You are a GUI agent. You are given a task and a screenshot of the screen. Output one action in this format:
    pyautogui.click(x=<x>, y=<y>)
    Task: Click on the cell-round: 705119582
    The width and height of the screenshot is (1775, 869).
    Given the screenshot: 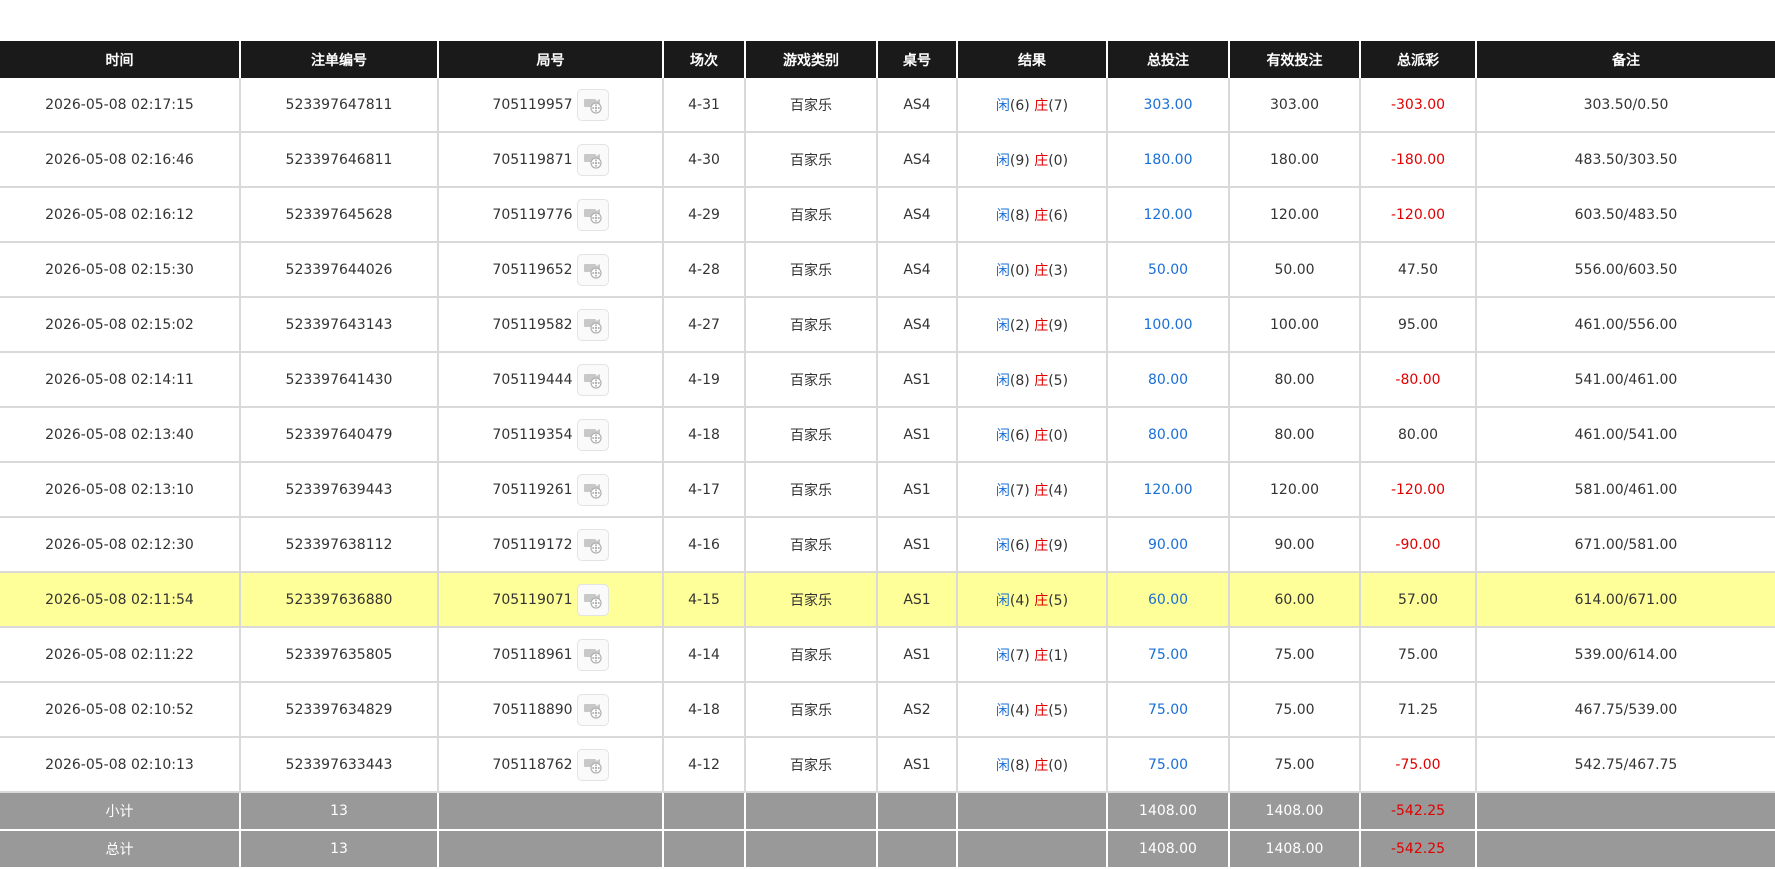 What is the action you would take?
    pyautogui.click(x=551, y=325)
    